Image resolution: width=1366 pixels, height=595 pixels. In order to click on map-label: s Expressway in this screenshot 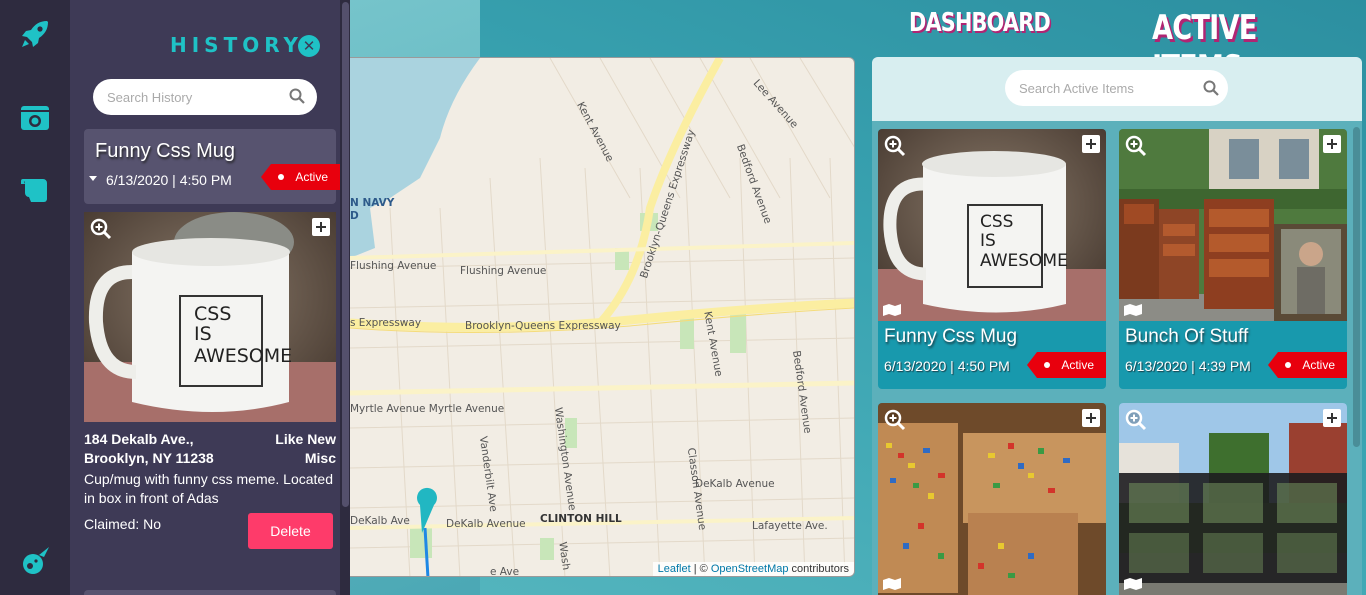, I will do `click(386, 323)`.